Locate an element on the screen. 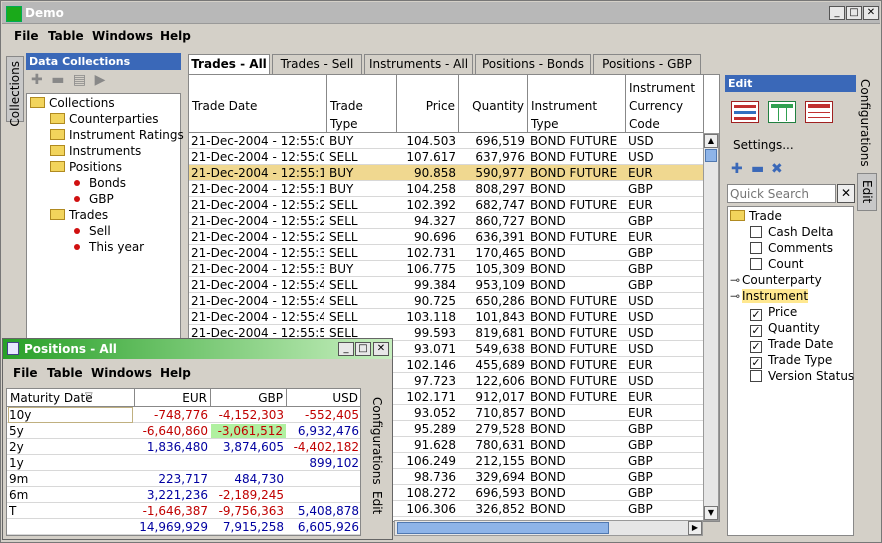 This screenshot has width=882, height=543. positions-row: 1y 899,102 is located at coordinates (183, 463).